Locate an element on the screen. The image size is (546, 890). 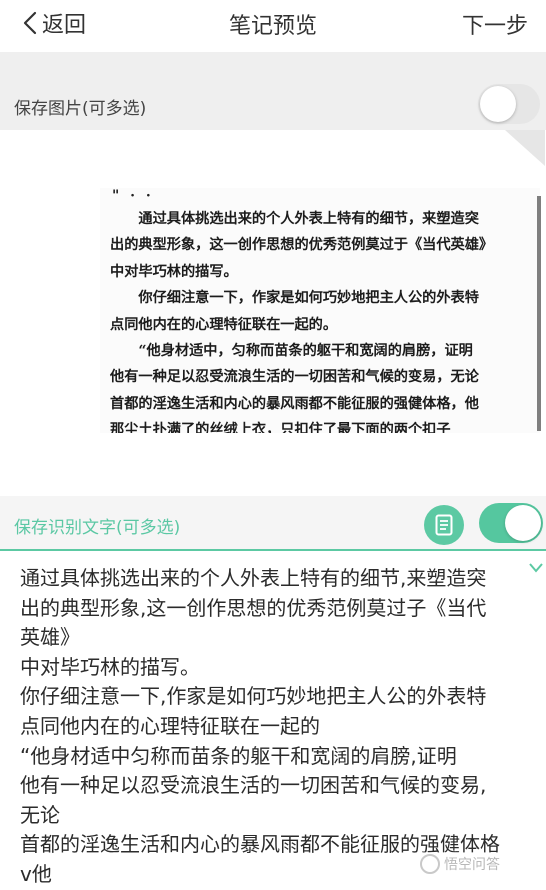
scan-line: 首都的淫逸生活和内心的暴风雨都不能征服的强健体格，他 is located at coordinates (294, 403).